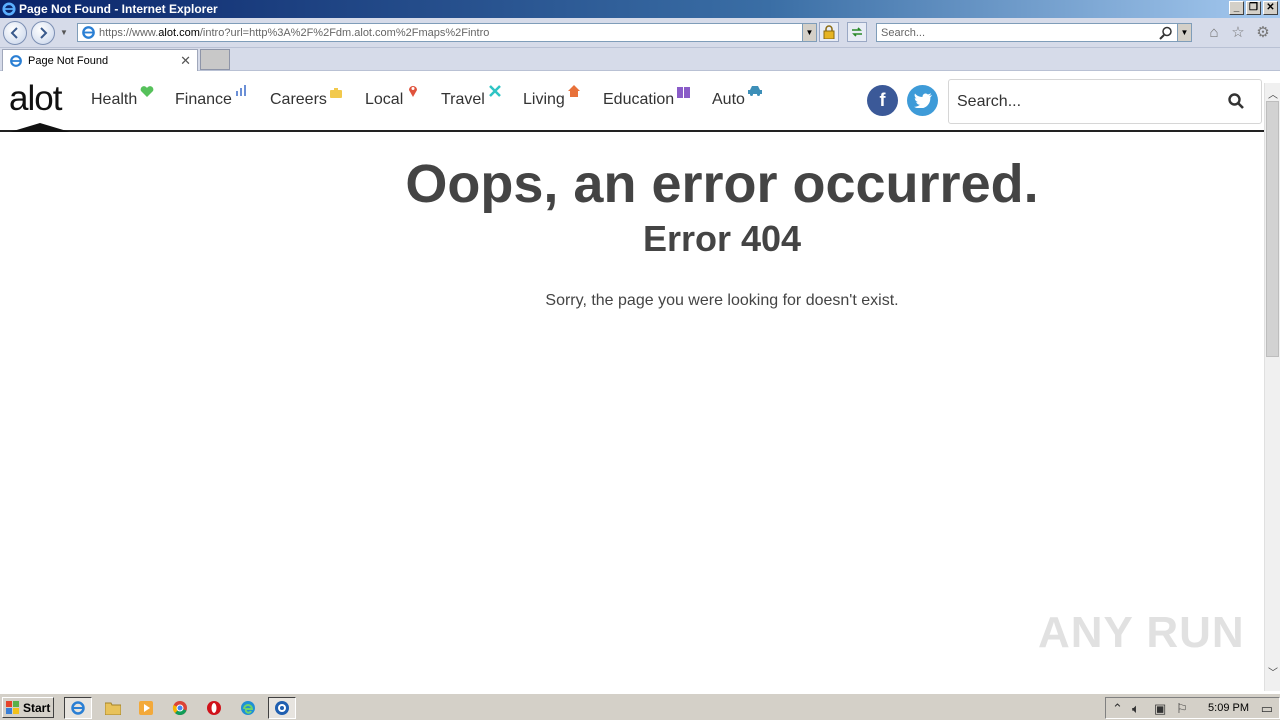 This screenshot has height=720, width=1280. I want to click on circle-app-icon, so click(282, 708).